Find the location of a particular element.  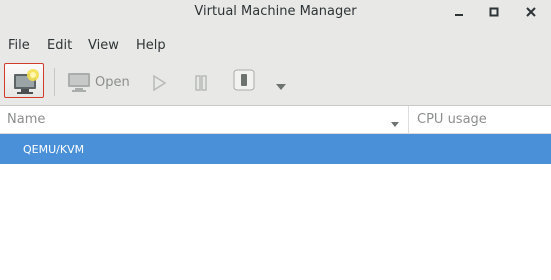

open-icon is located at coordinates (79, 84).